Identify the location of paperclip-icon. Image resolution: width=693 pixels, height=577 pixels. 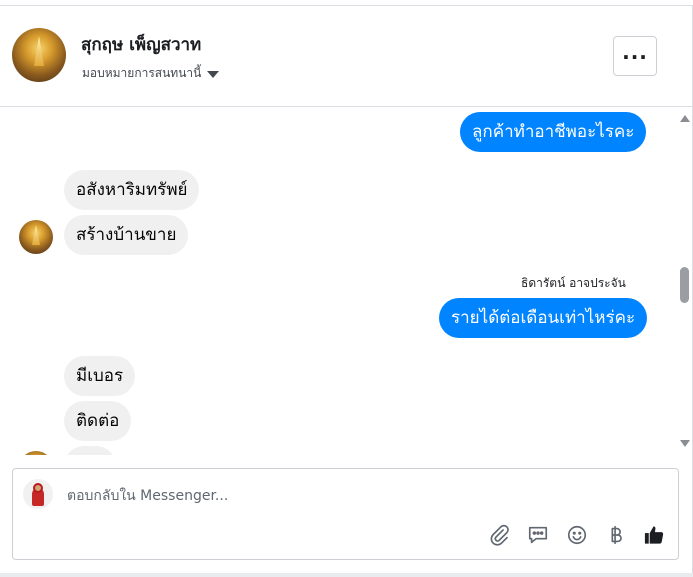
(498, 534).